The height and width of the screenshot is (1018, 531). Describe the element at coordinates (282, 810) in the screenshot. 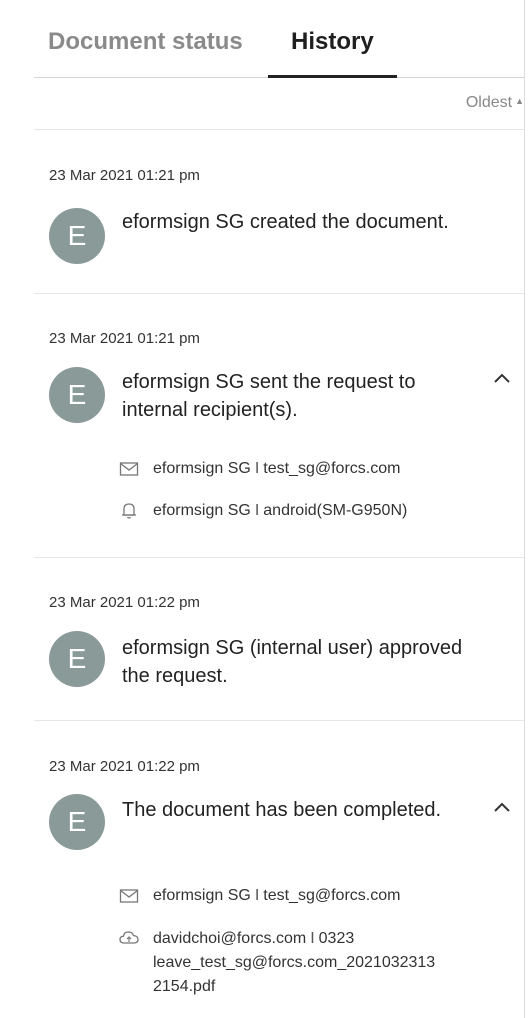

I see `entry-message: The document has been completed.` at that location.